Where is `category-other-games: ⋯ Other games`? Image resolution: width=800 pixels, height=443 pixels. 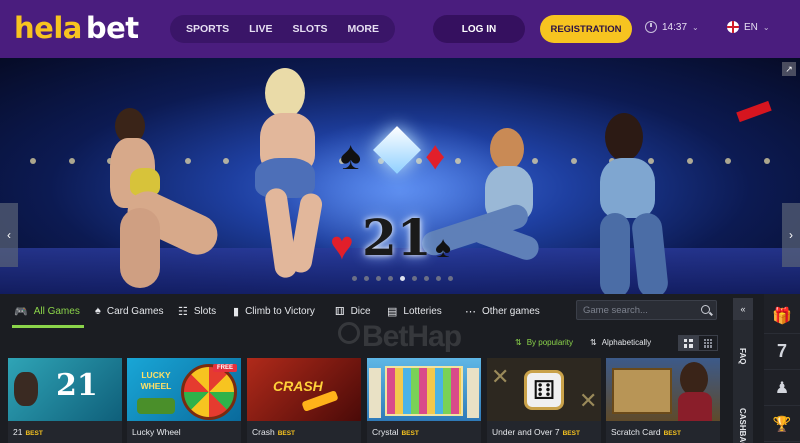
category-other-games: ⋯ Other games is located at coordinates (502, 311).